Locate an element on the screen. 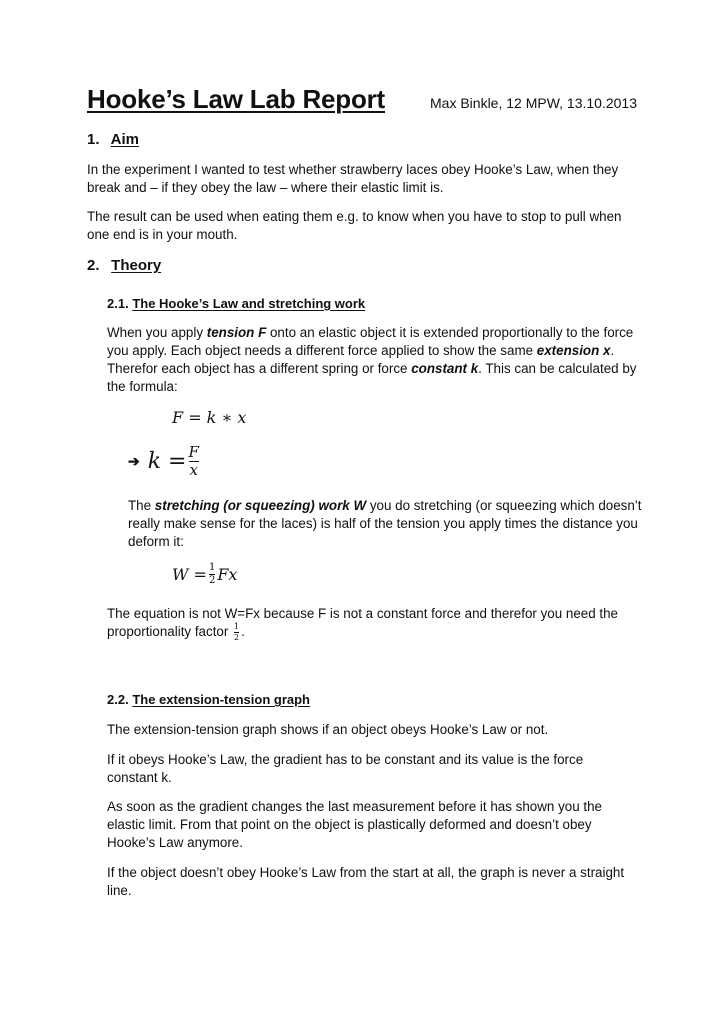 This screenshot has height=1024, width=725. formula-work: W = 1 2 Fx is located at coordinates (204, 574).